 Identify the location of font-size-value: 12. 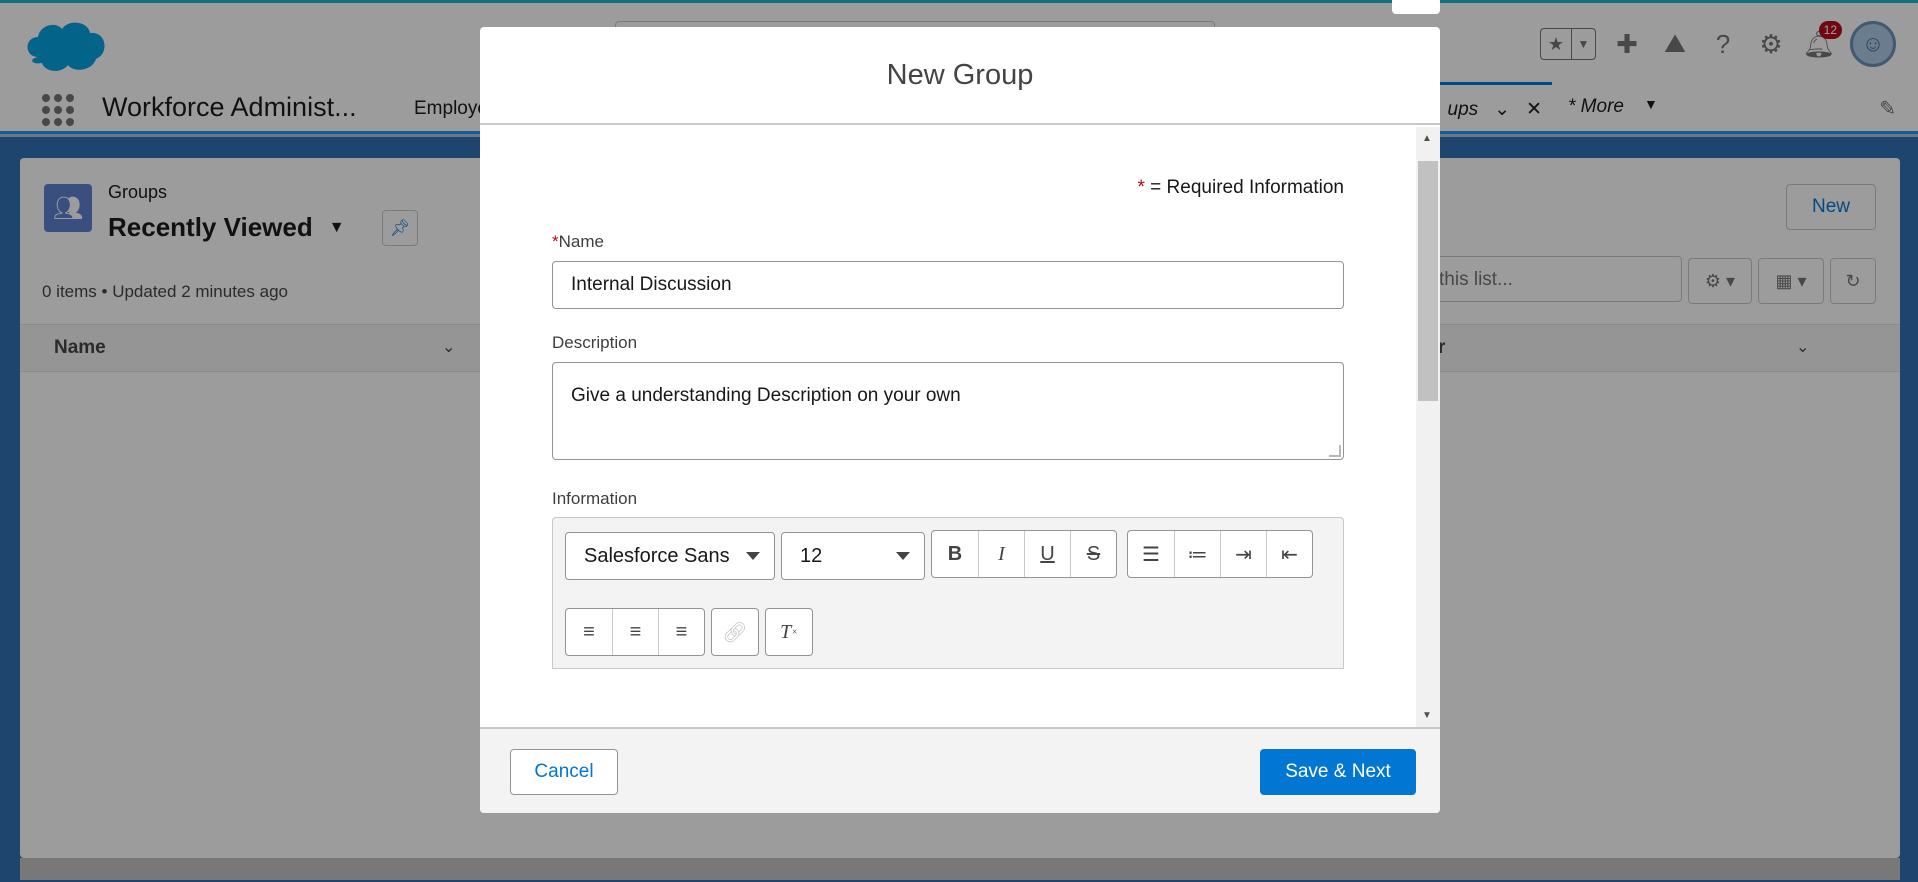
(811, 555).